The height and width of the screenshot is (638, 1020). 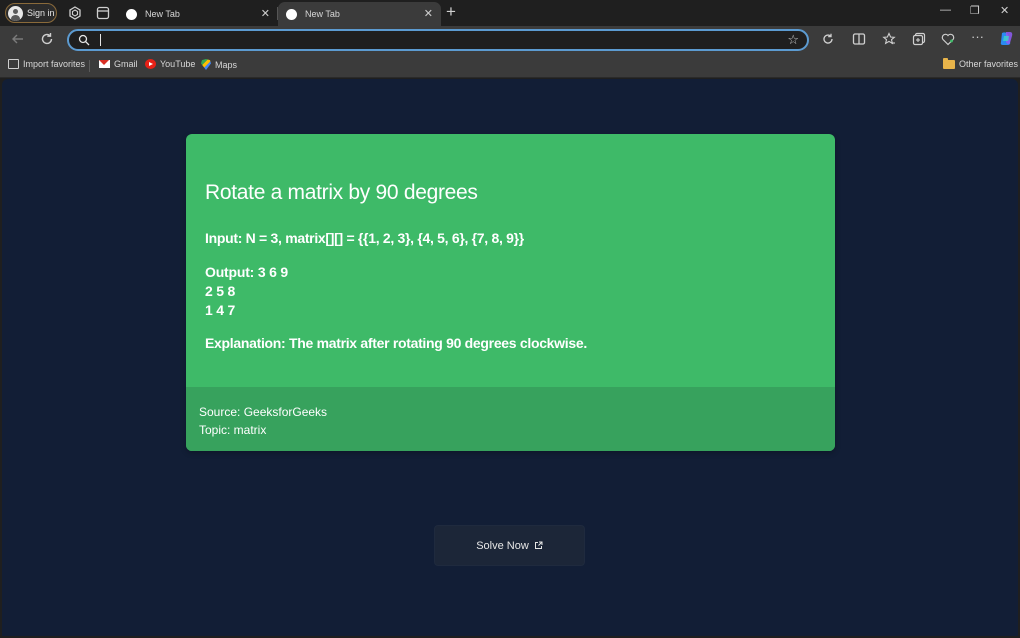 I want to click on bookmarks-divider, so click(x=89, y=66).